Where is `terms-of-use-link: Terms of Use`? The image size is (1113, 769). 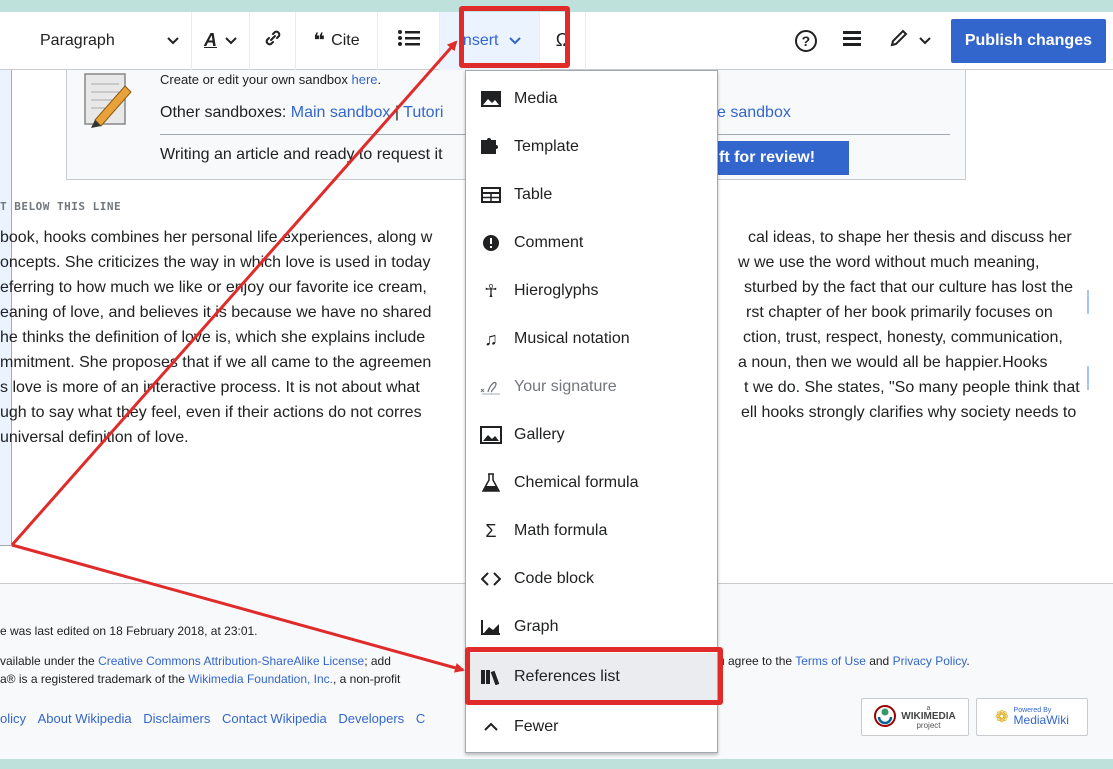
terms-of-use-link: Terms of Use is located at coordinates (830, 661).